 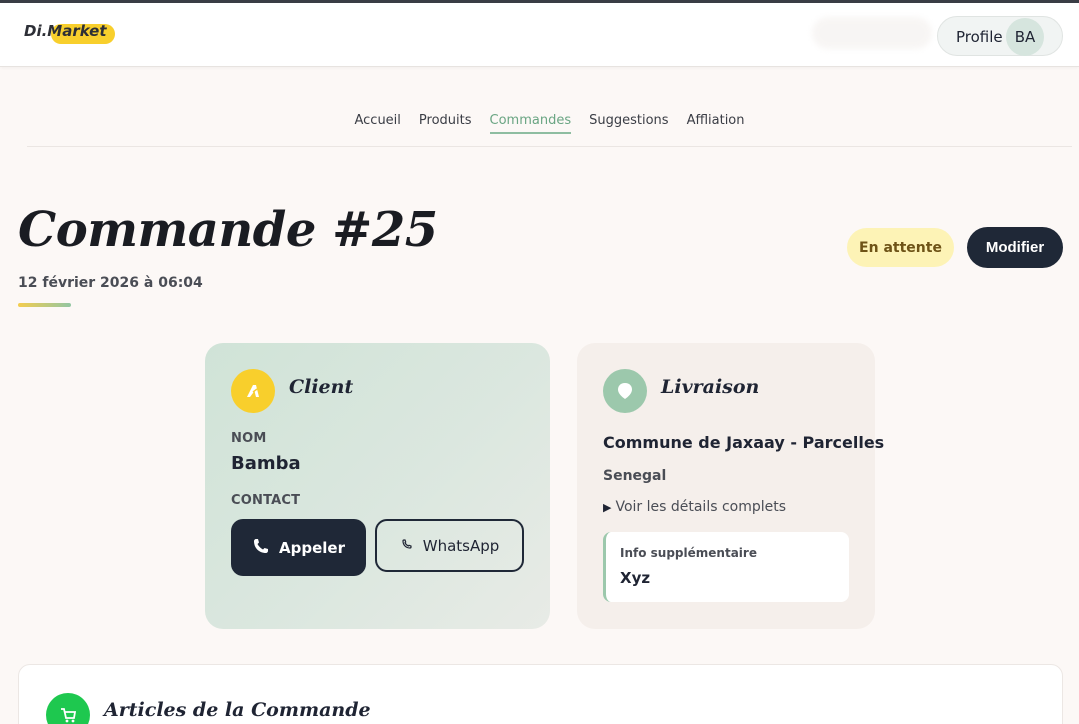 I want to click on page-title: Commande #25, so click(x=228, y=230).